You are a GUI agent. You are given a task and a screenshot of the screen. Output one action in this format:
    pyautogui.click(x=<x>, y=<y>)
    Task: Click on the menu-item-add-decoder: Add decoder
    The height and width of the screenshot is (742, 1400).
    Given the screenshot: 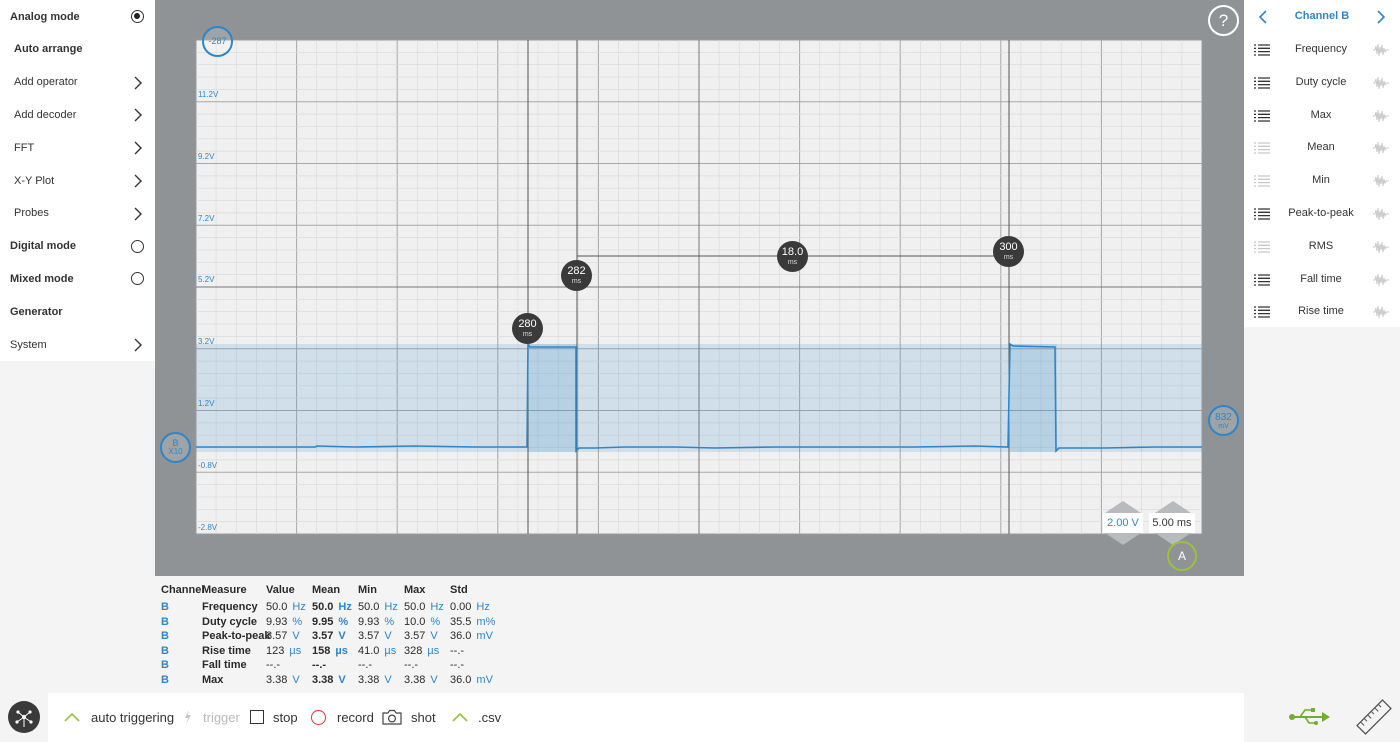 What is the action you would take?
    pyautogui.click(x=77, y=114)
    